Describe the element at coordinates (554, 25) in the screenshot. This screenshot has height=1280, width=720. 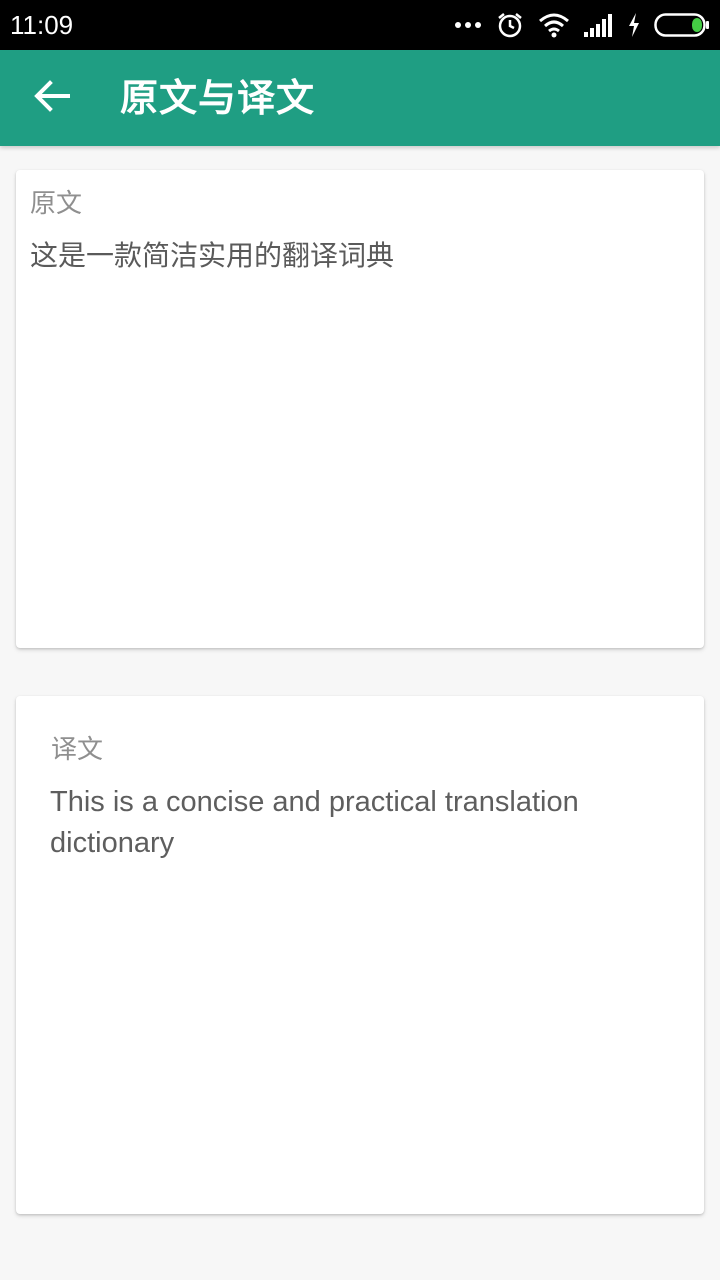
I see `wifi-icon` at that location.